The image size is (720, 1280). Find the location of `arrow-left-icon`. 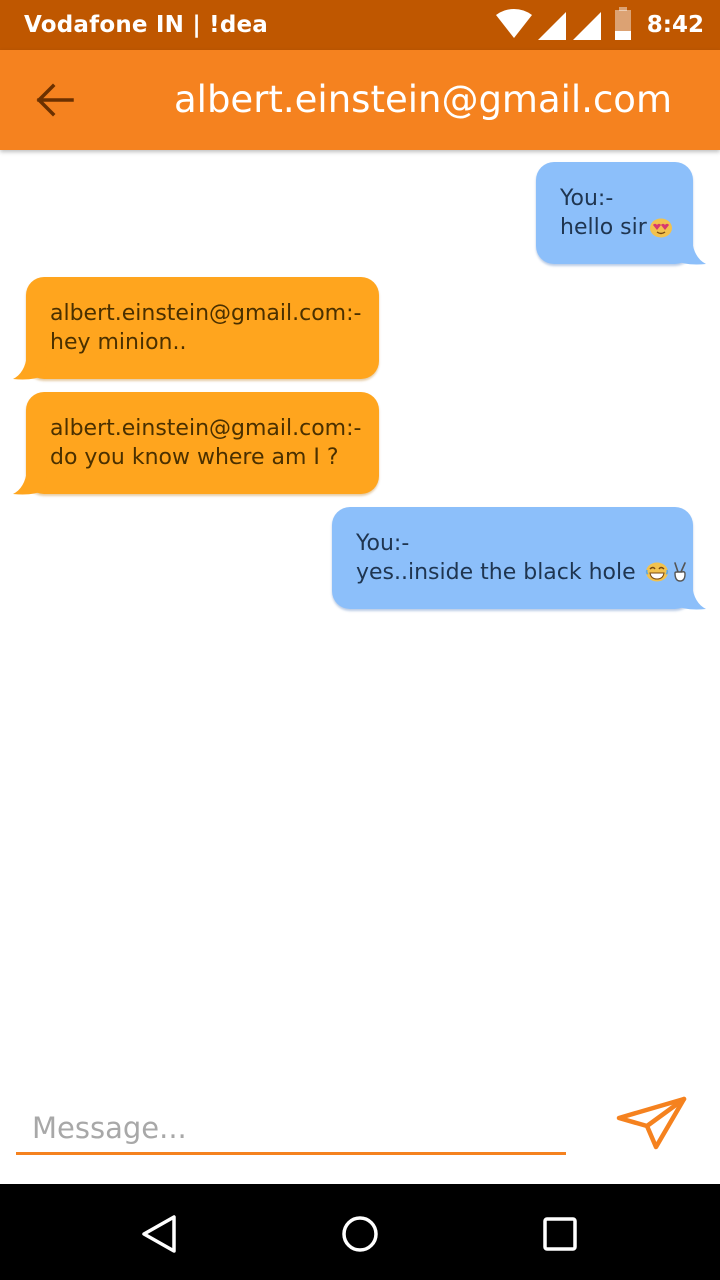

arrow-left-icon is located at coordinates (55, 100).